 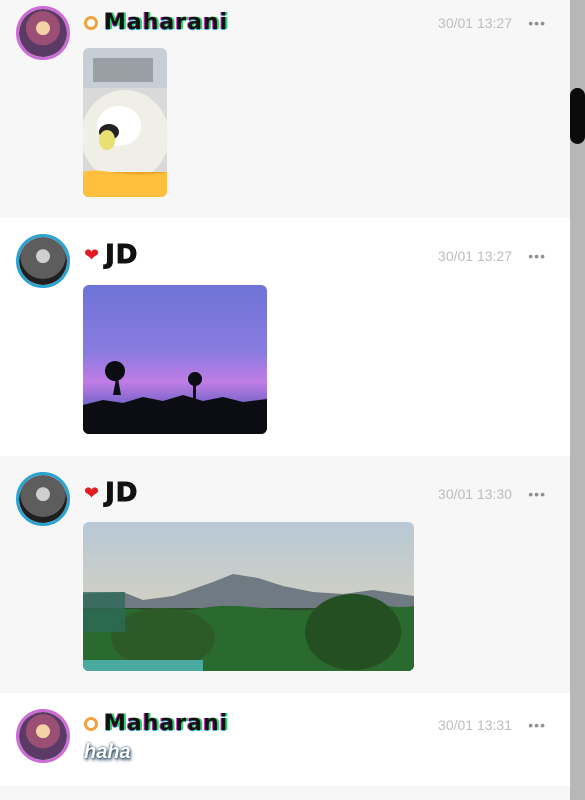 I want to click on dog-photo-image, so click(x=125, y=122).